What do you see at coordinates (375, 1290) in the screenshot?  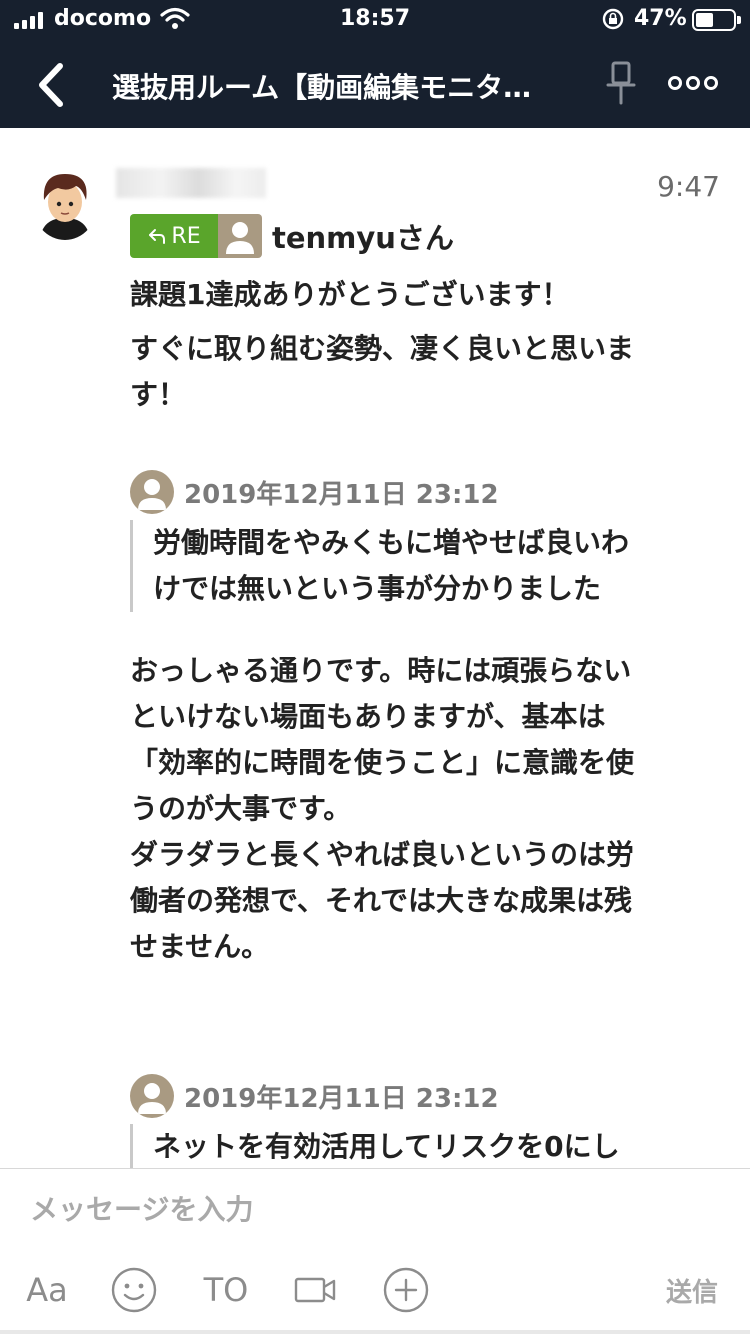 I see `composer-toolbar: Aa TO 送信` at bounding box center [375, 1290].